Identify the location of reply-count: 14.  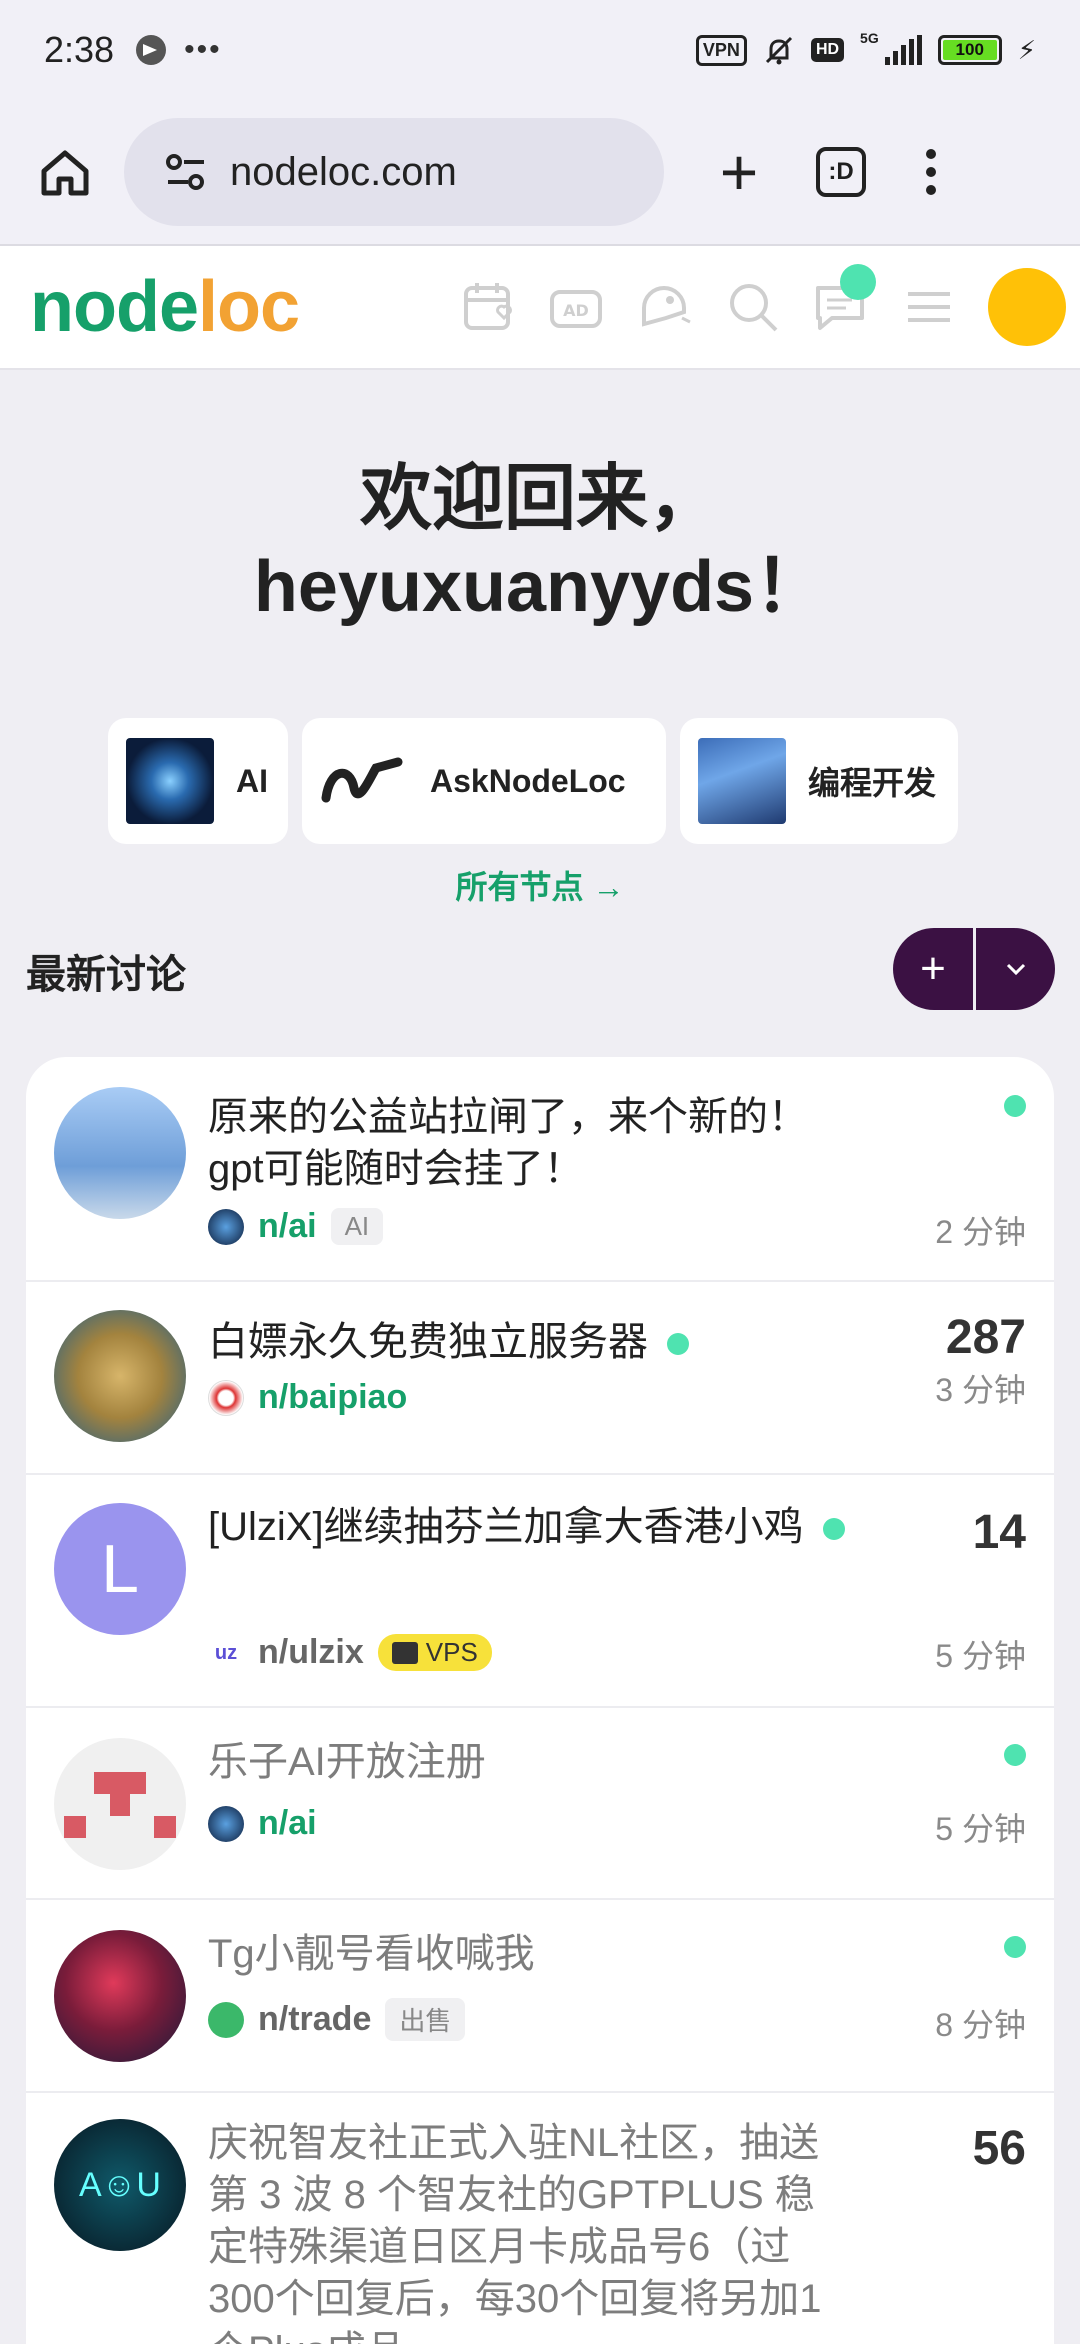
(999, 1532).